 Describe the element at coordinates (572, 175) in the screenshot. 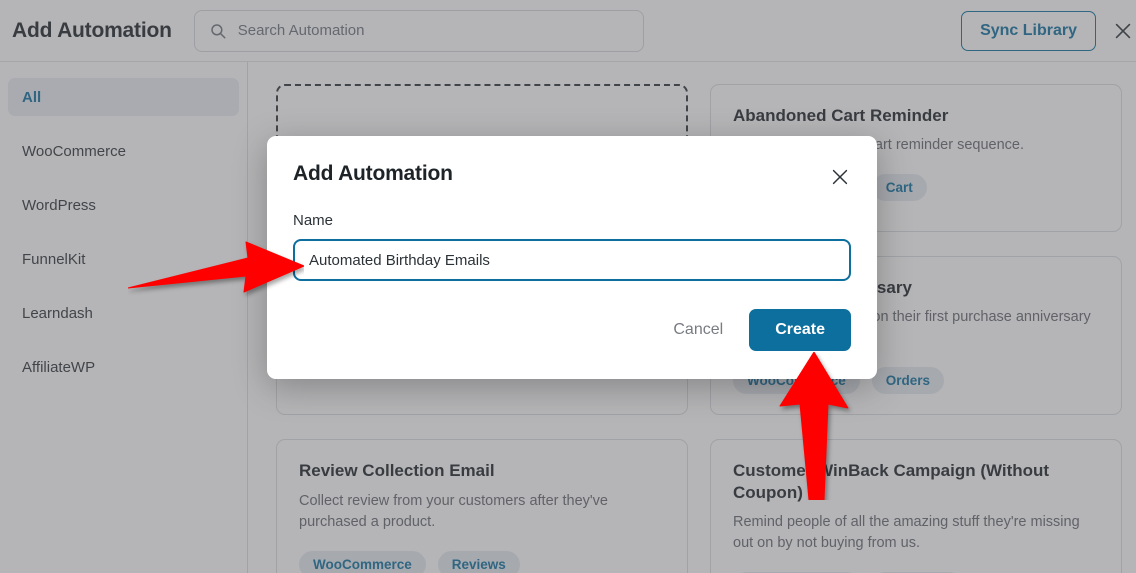

I see `modal-header: Add Automation` at that location.